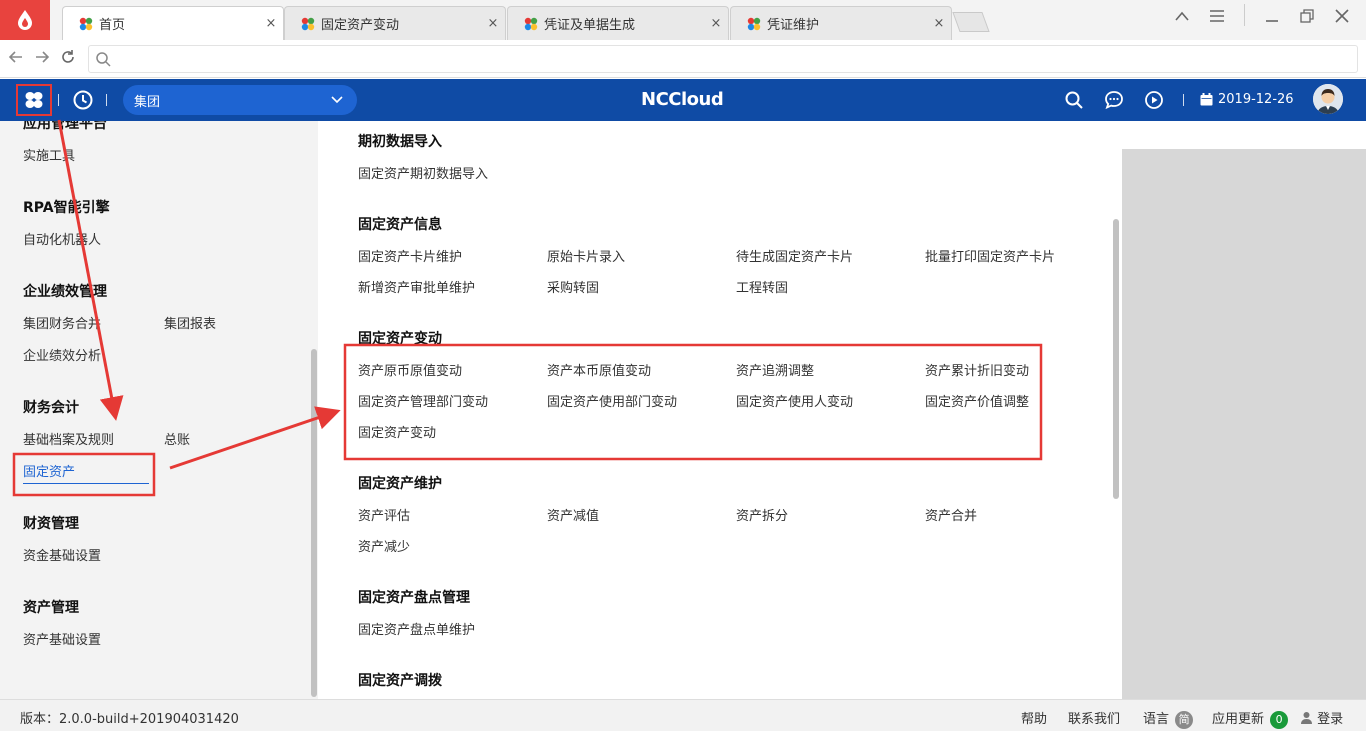 Image resolution: width=1366 pixels, height=731 pixels. Describe the element at coordinates (1094, 717) in the screenshot. I see `contact-link: 联系我们` at that location.